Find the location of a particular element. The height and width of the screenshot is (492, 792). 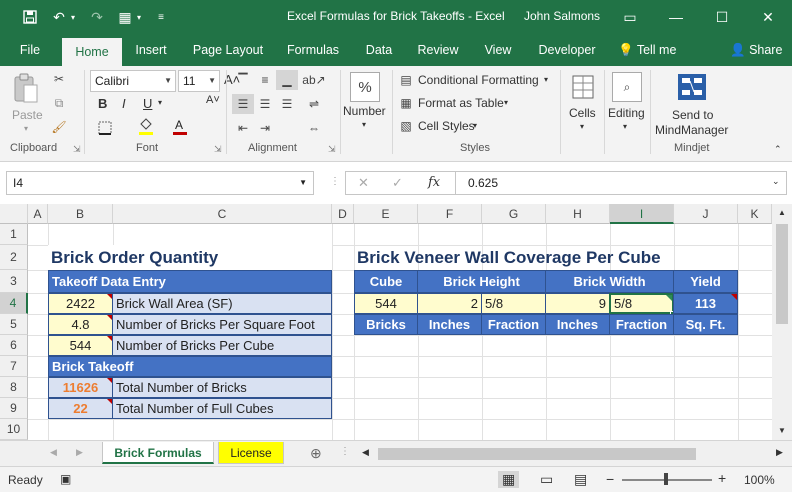

align-bottom-icon: ▁ is located at coordinates (287, 80).